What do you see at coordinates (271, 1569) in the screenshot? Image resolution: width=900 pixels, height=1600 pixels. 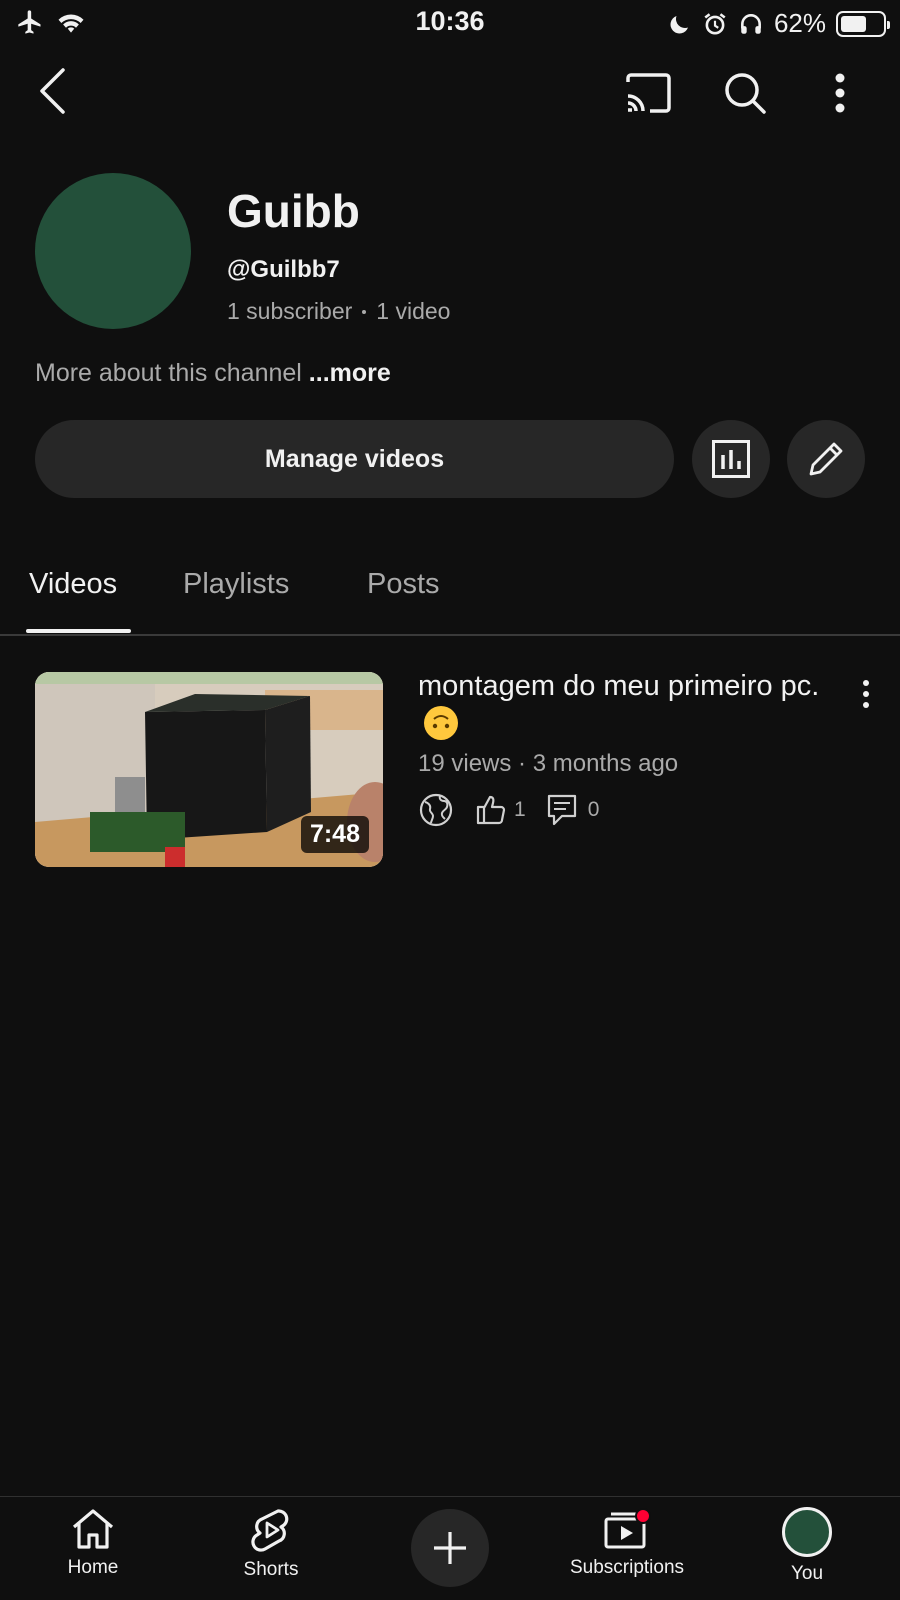 I see `nav-shorts-label: Shorts` at bounding box center [271, 1569].